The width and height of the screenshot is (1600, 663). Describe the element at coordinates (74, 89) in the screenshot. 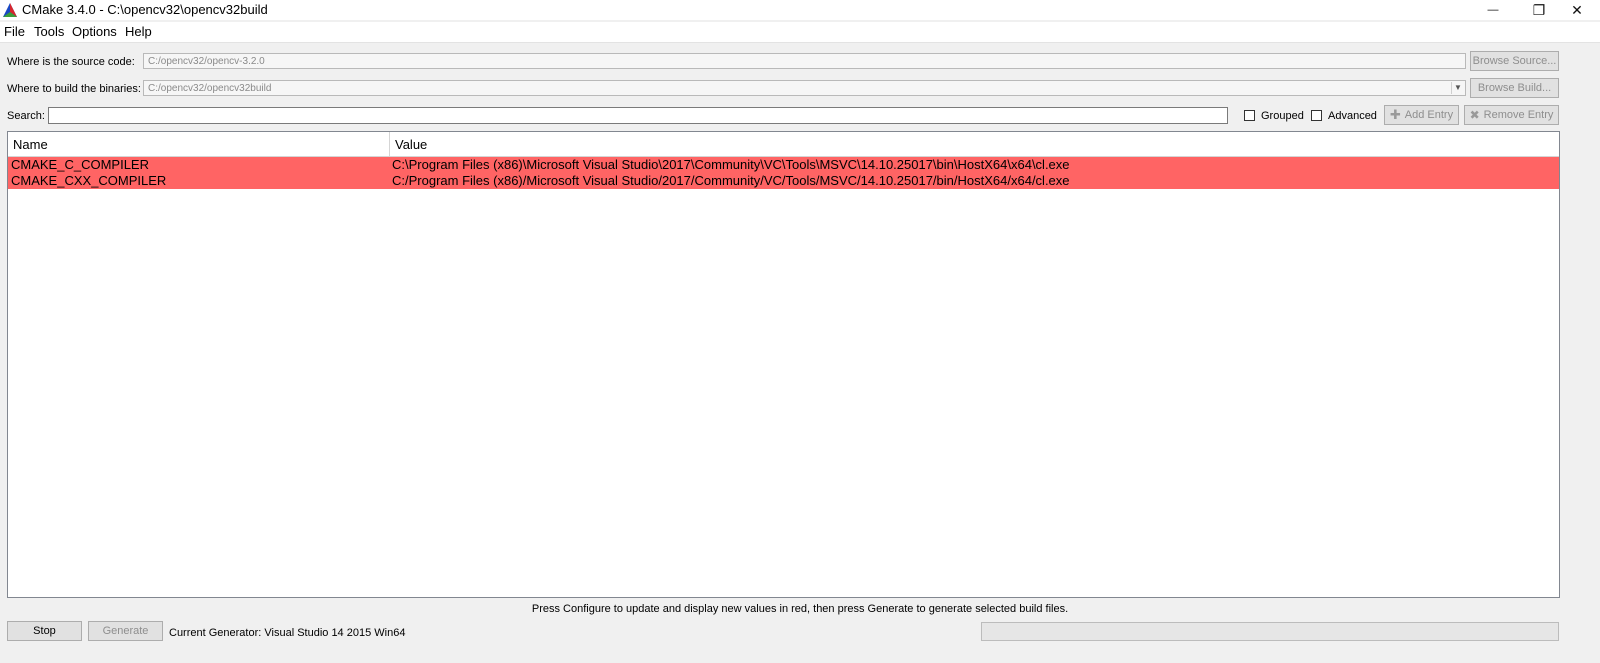

I see `build-label: Where to build the binaries:` at that location.